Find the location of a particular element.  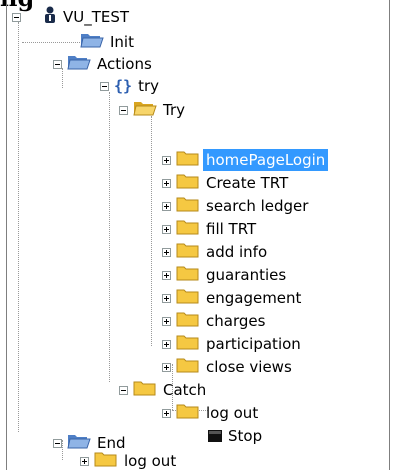

tree-item-label: add info is located at coordinates (237, 252).